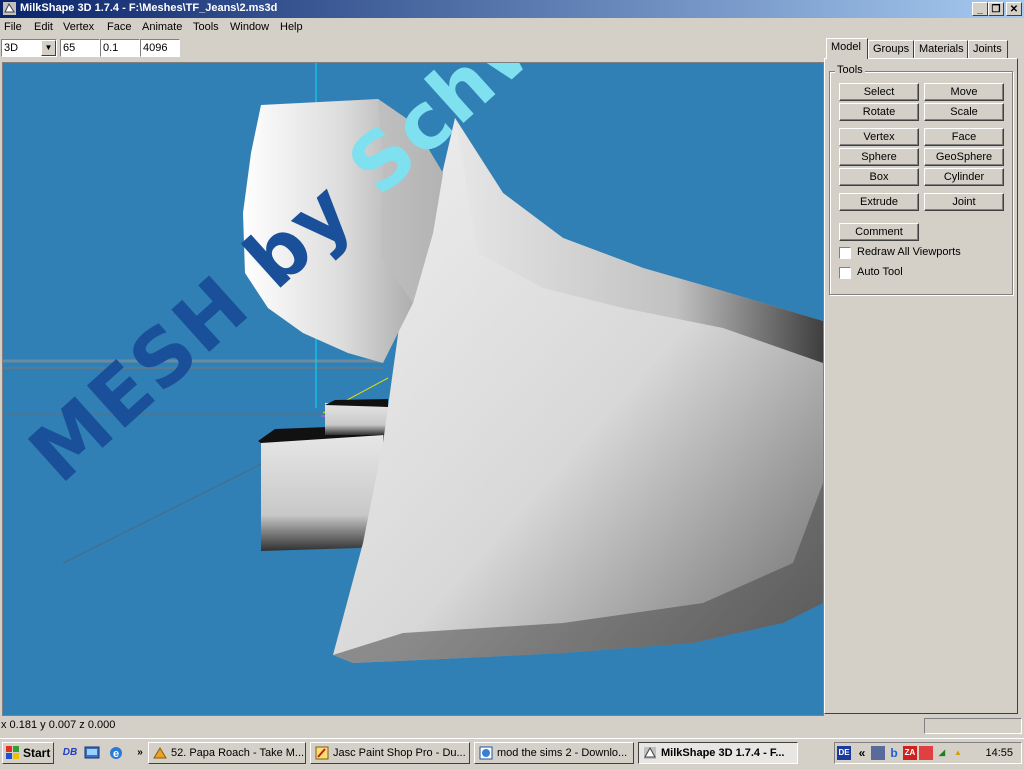 The width and height of the screenshot is (1024, 769). I want to click on clock: 14:55, so click(999, 753).